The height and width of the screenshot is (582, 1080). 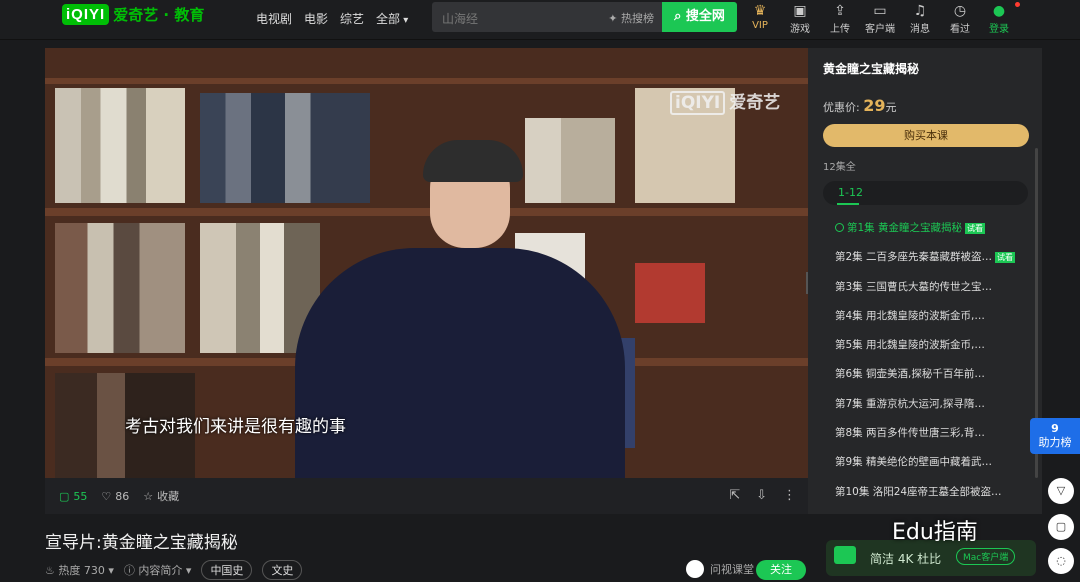 What do you see at coordinates (874, 105) in the screenshot?
I see `price-value: 29` at bounding box center [874, 105].